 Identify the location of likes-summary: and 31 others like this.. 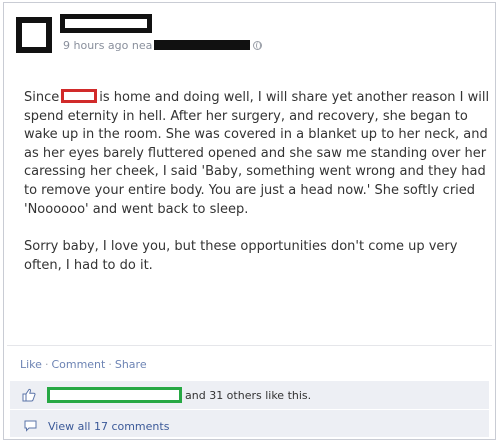
(248, 395).